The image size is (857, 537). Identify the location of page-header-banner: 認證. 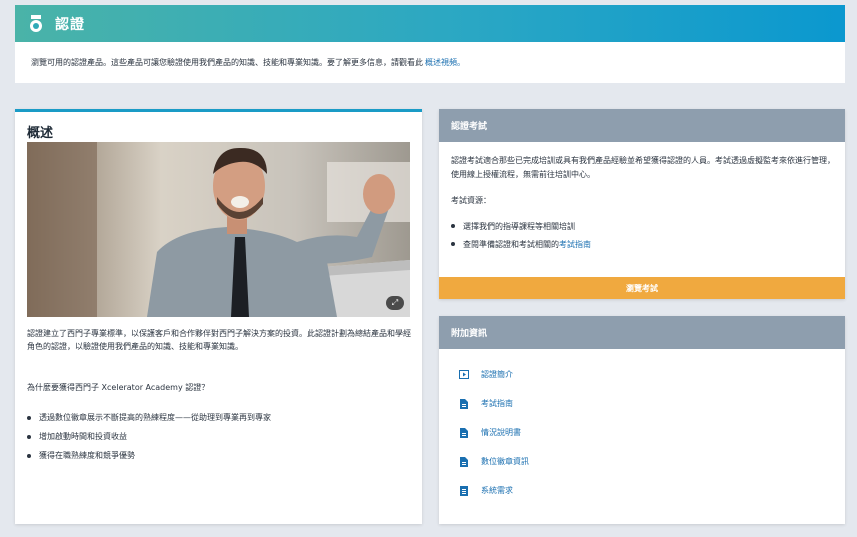
(430, 23).